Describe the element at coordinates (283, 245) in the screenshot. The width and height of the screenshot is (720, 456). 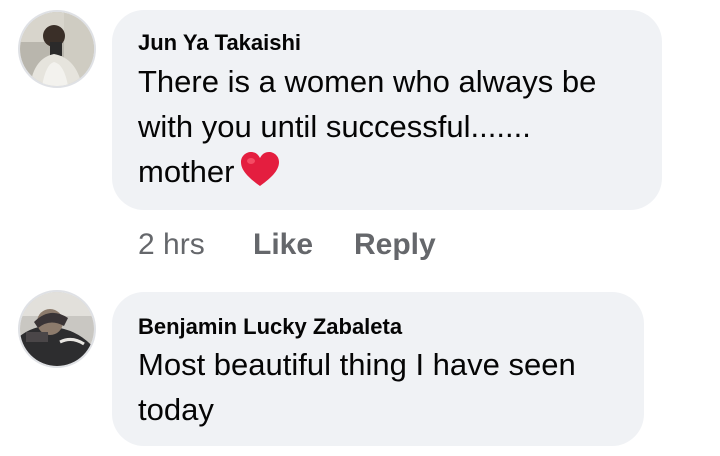
I see `like-button: Like` at that location.